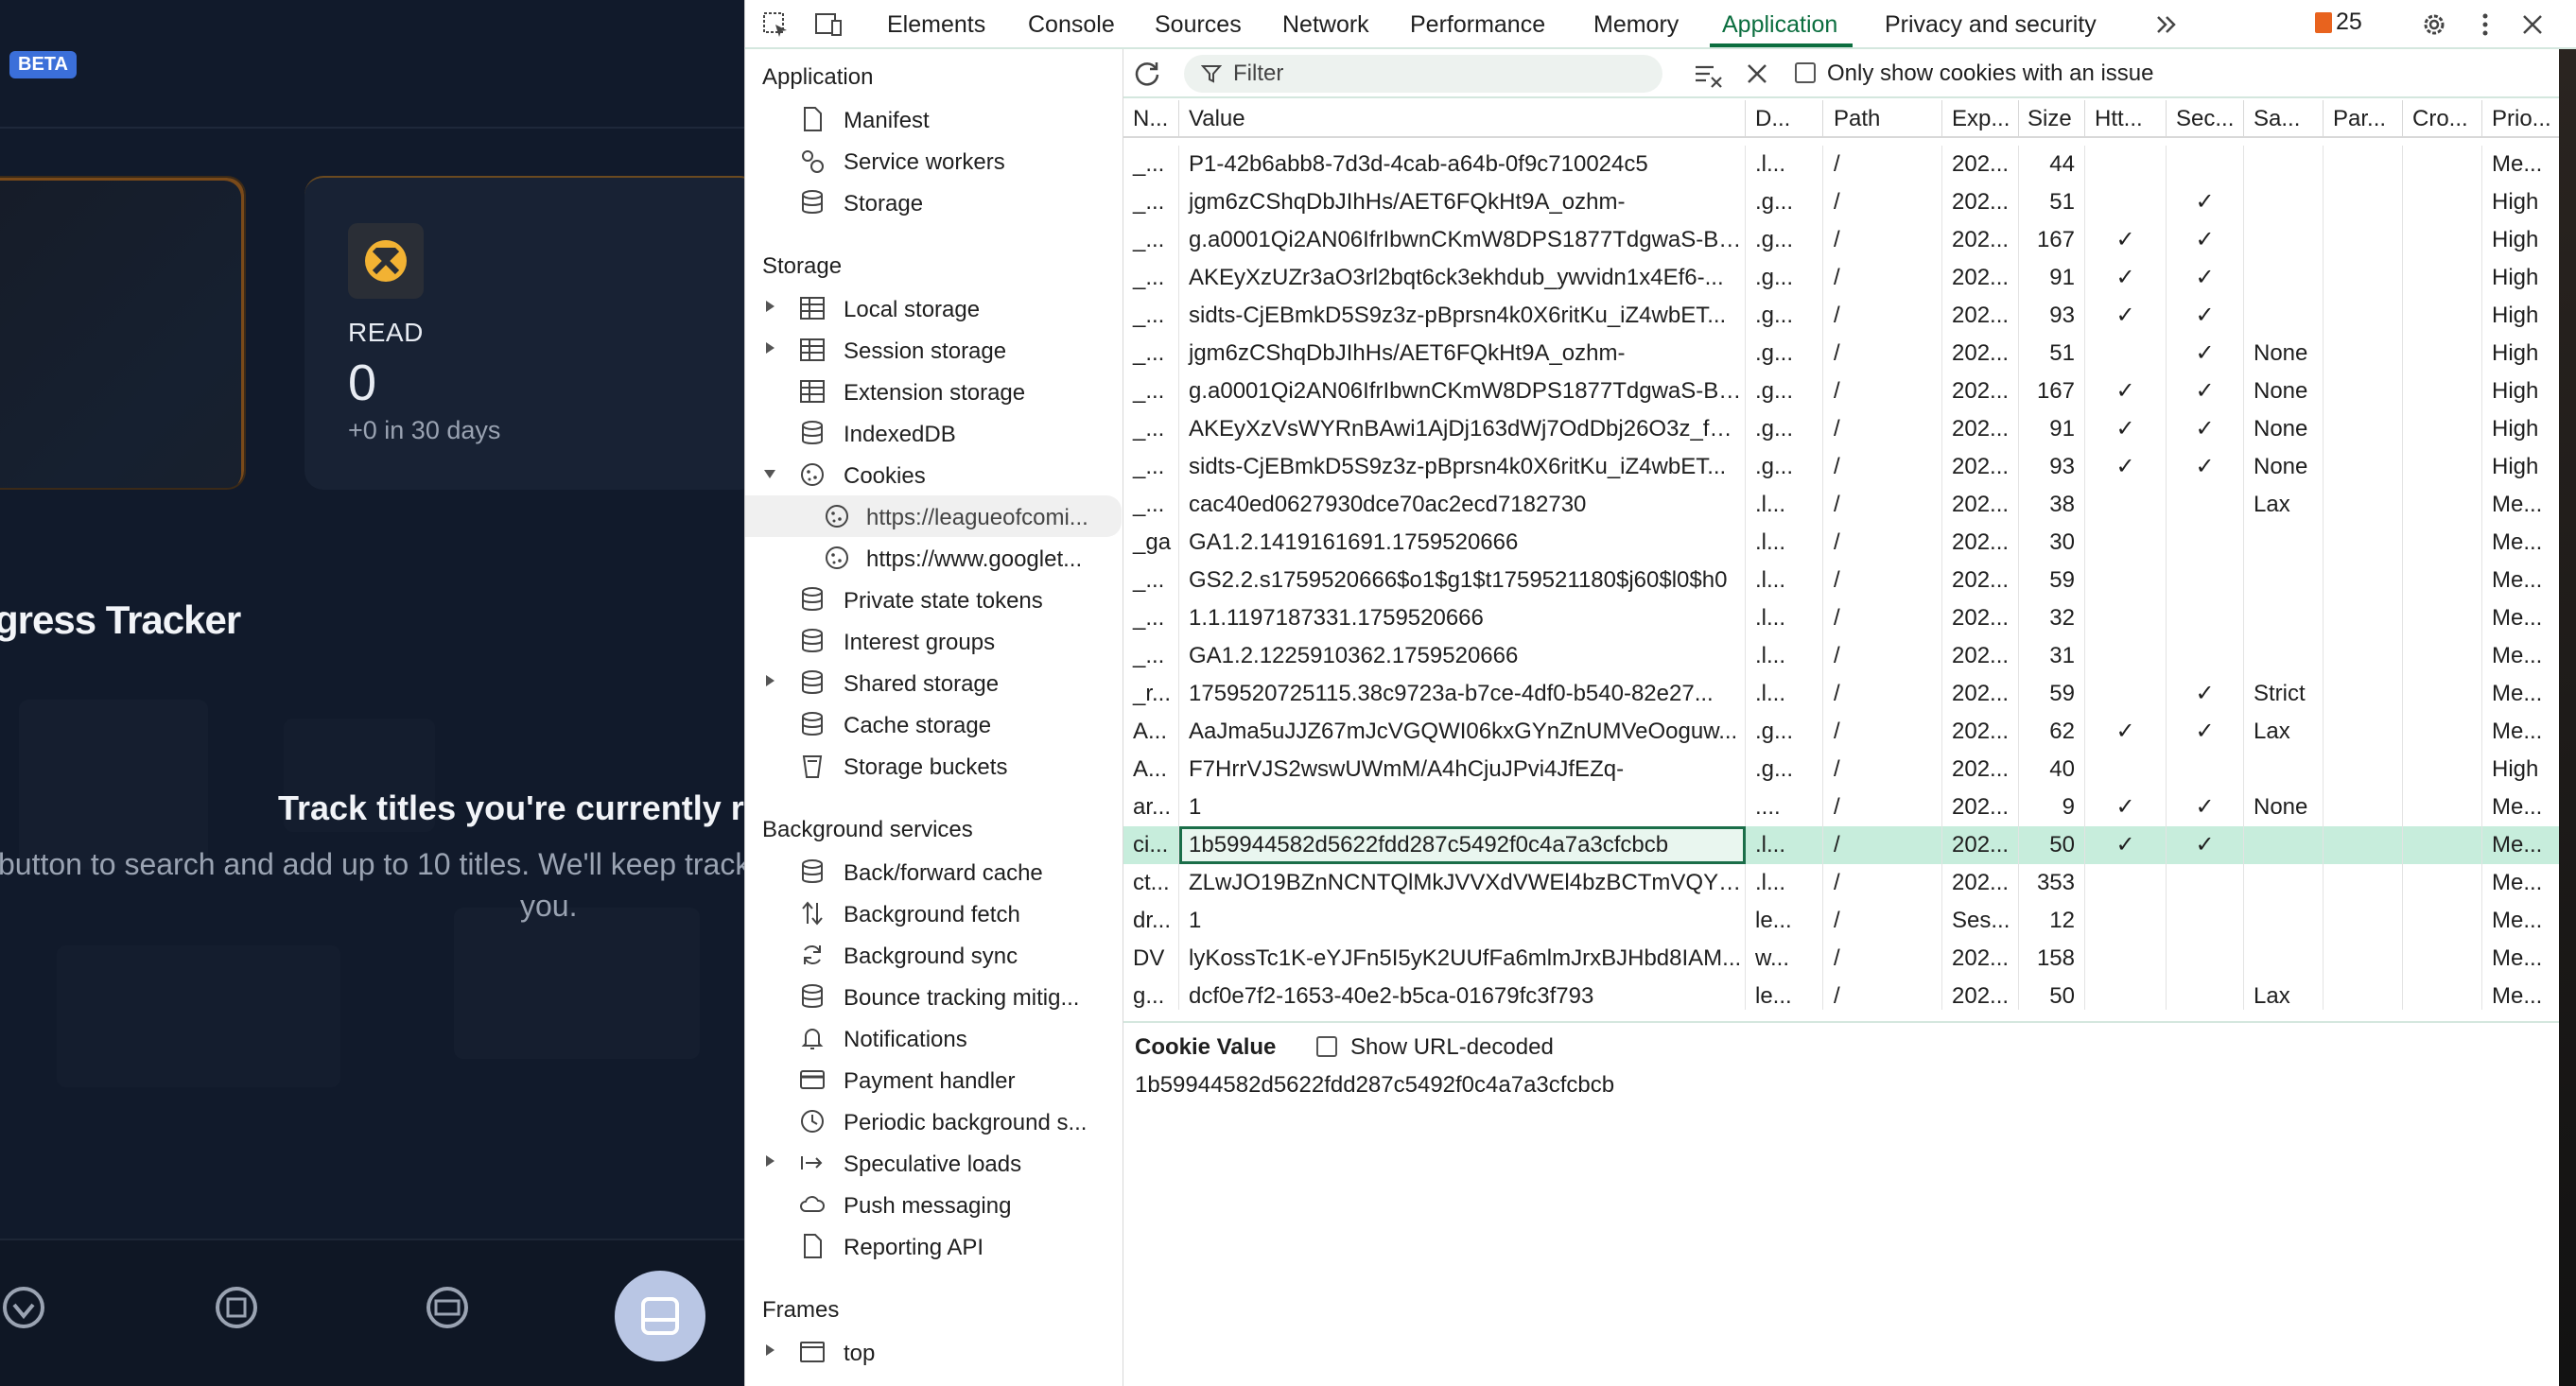 This screenshot has height=1386, width=2576. What do you see at coordinates (236, 1307) in the screenshot?
I see `library-nav-icon` at bounding box center [236, 1307].